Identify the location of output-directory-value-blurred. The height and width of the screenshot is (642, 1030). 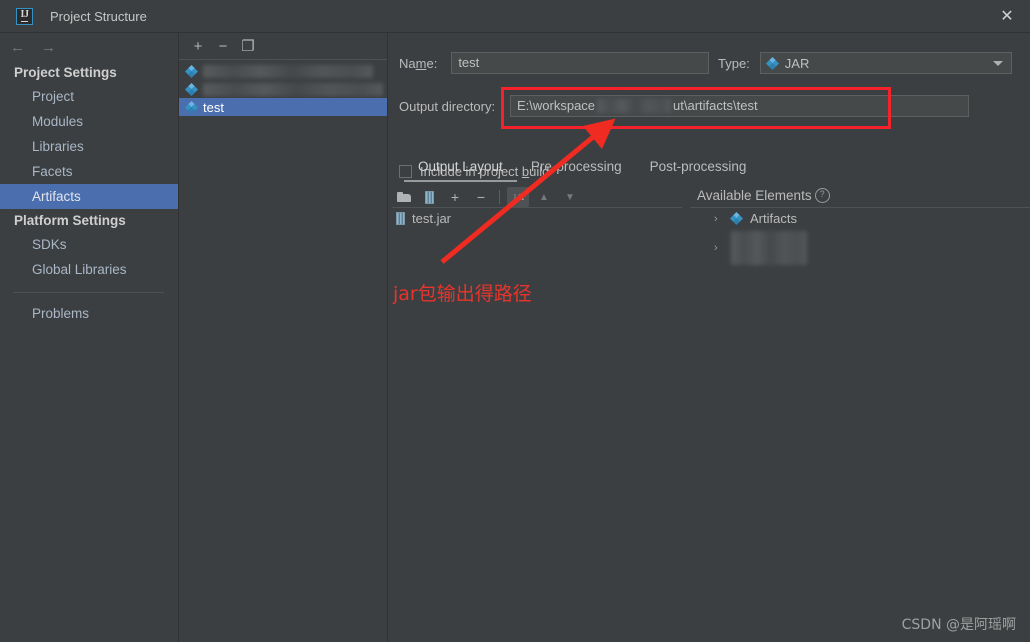
(634, 106).